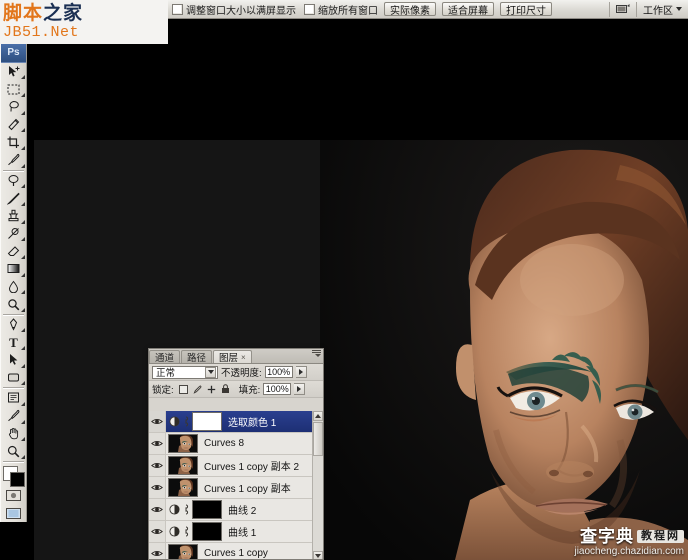  I want to click on lasso-tool, so click(13, 107).